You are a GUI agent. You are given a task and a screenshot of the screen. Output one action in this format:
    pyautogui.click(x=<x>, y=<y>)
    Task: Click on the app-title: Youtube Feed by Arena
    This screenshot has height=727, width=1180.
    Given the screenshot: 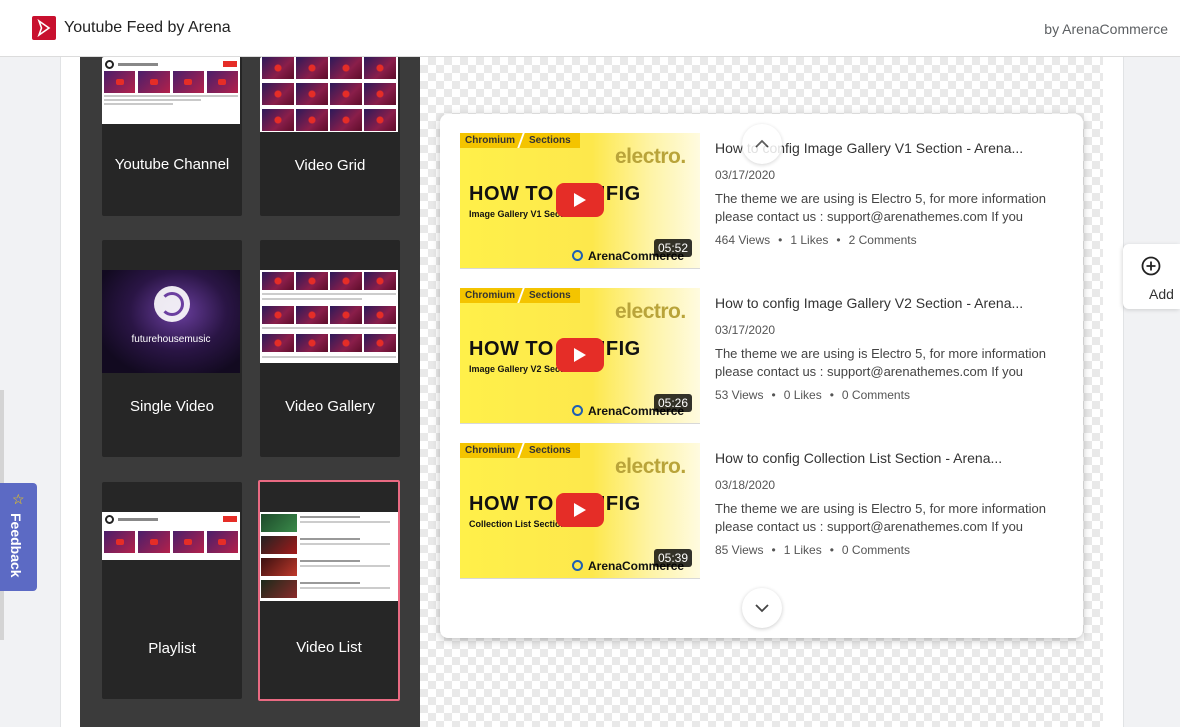 What is the action you would take?
    pyautogui.click(x=147, y=27)
    